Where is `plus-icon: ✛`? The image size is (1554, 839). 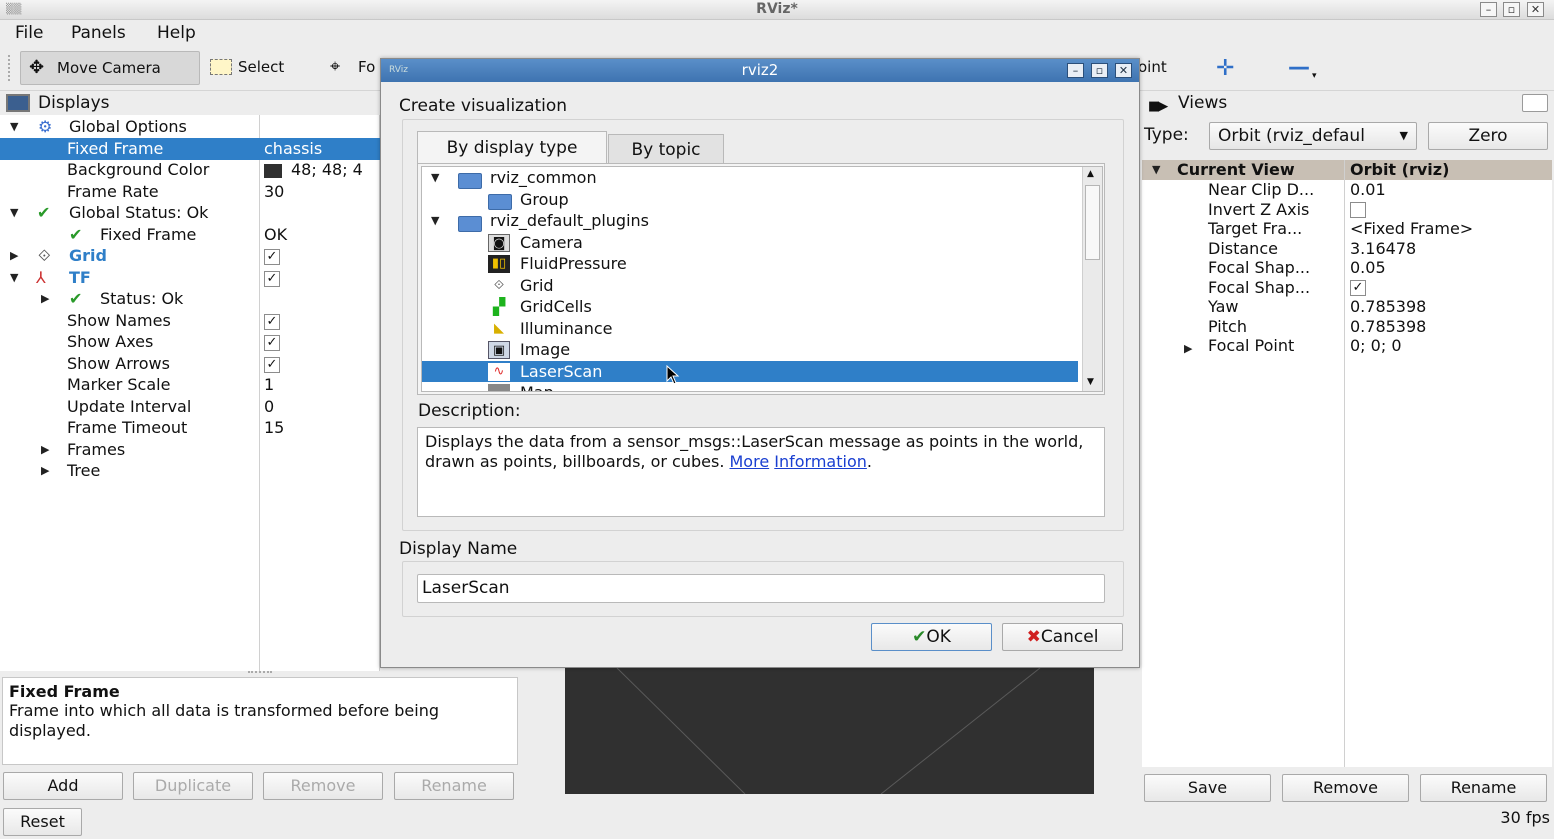
plus-icon: ✛ is located at coordinates (1225, 68).